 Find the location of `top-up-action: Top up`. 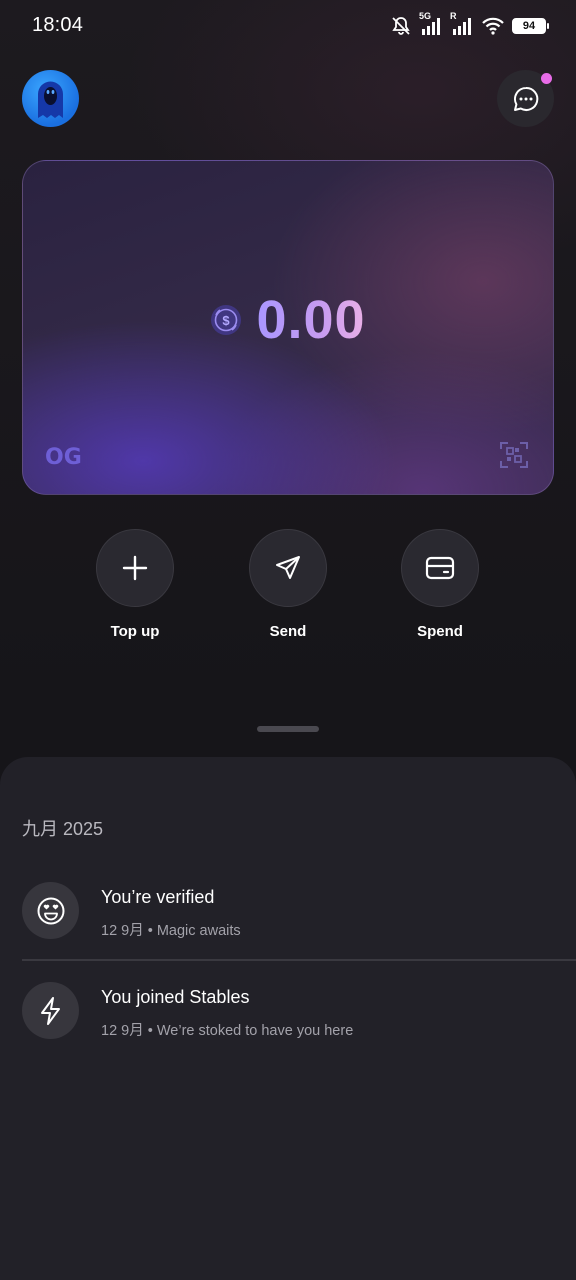

top-up-action: Top up is located at coordinates (135, 584).